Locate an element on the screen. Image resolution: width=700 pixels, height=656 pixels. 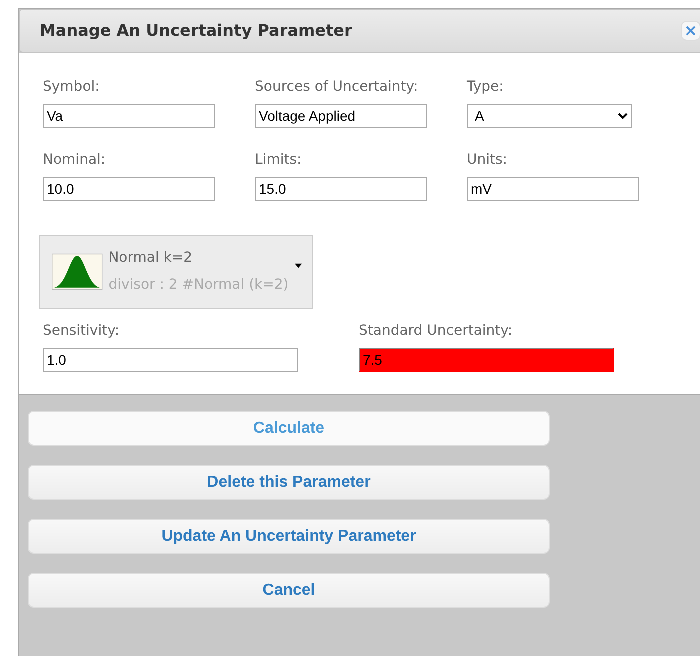
input-field: 10.0 is located at coordinates (129, 189).